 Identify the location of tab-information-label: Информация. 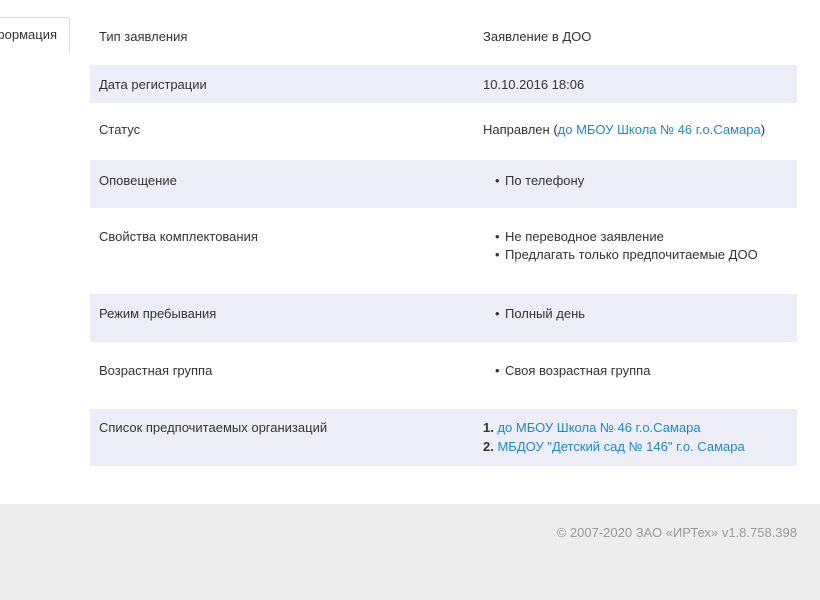
(28, 34).